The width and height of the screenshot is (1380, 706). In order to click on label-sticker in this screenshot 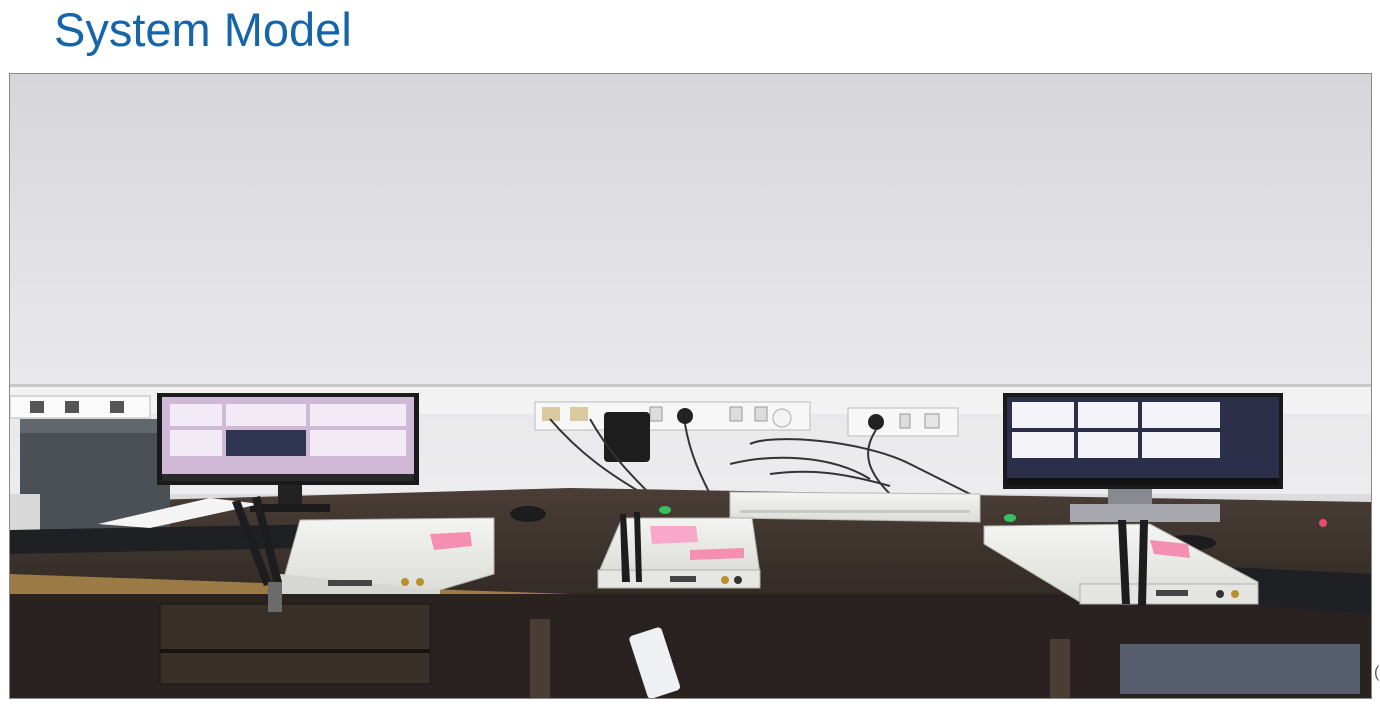, I will do `click(674, 535)`.